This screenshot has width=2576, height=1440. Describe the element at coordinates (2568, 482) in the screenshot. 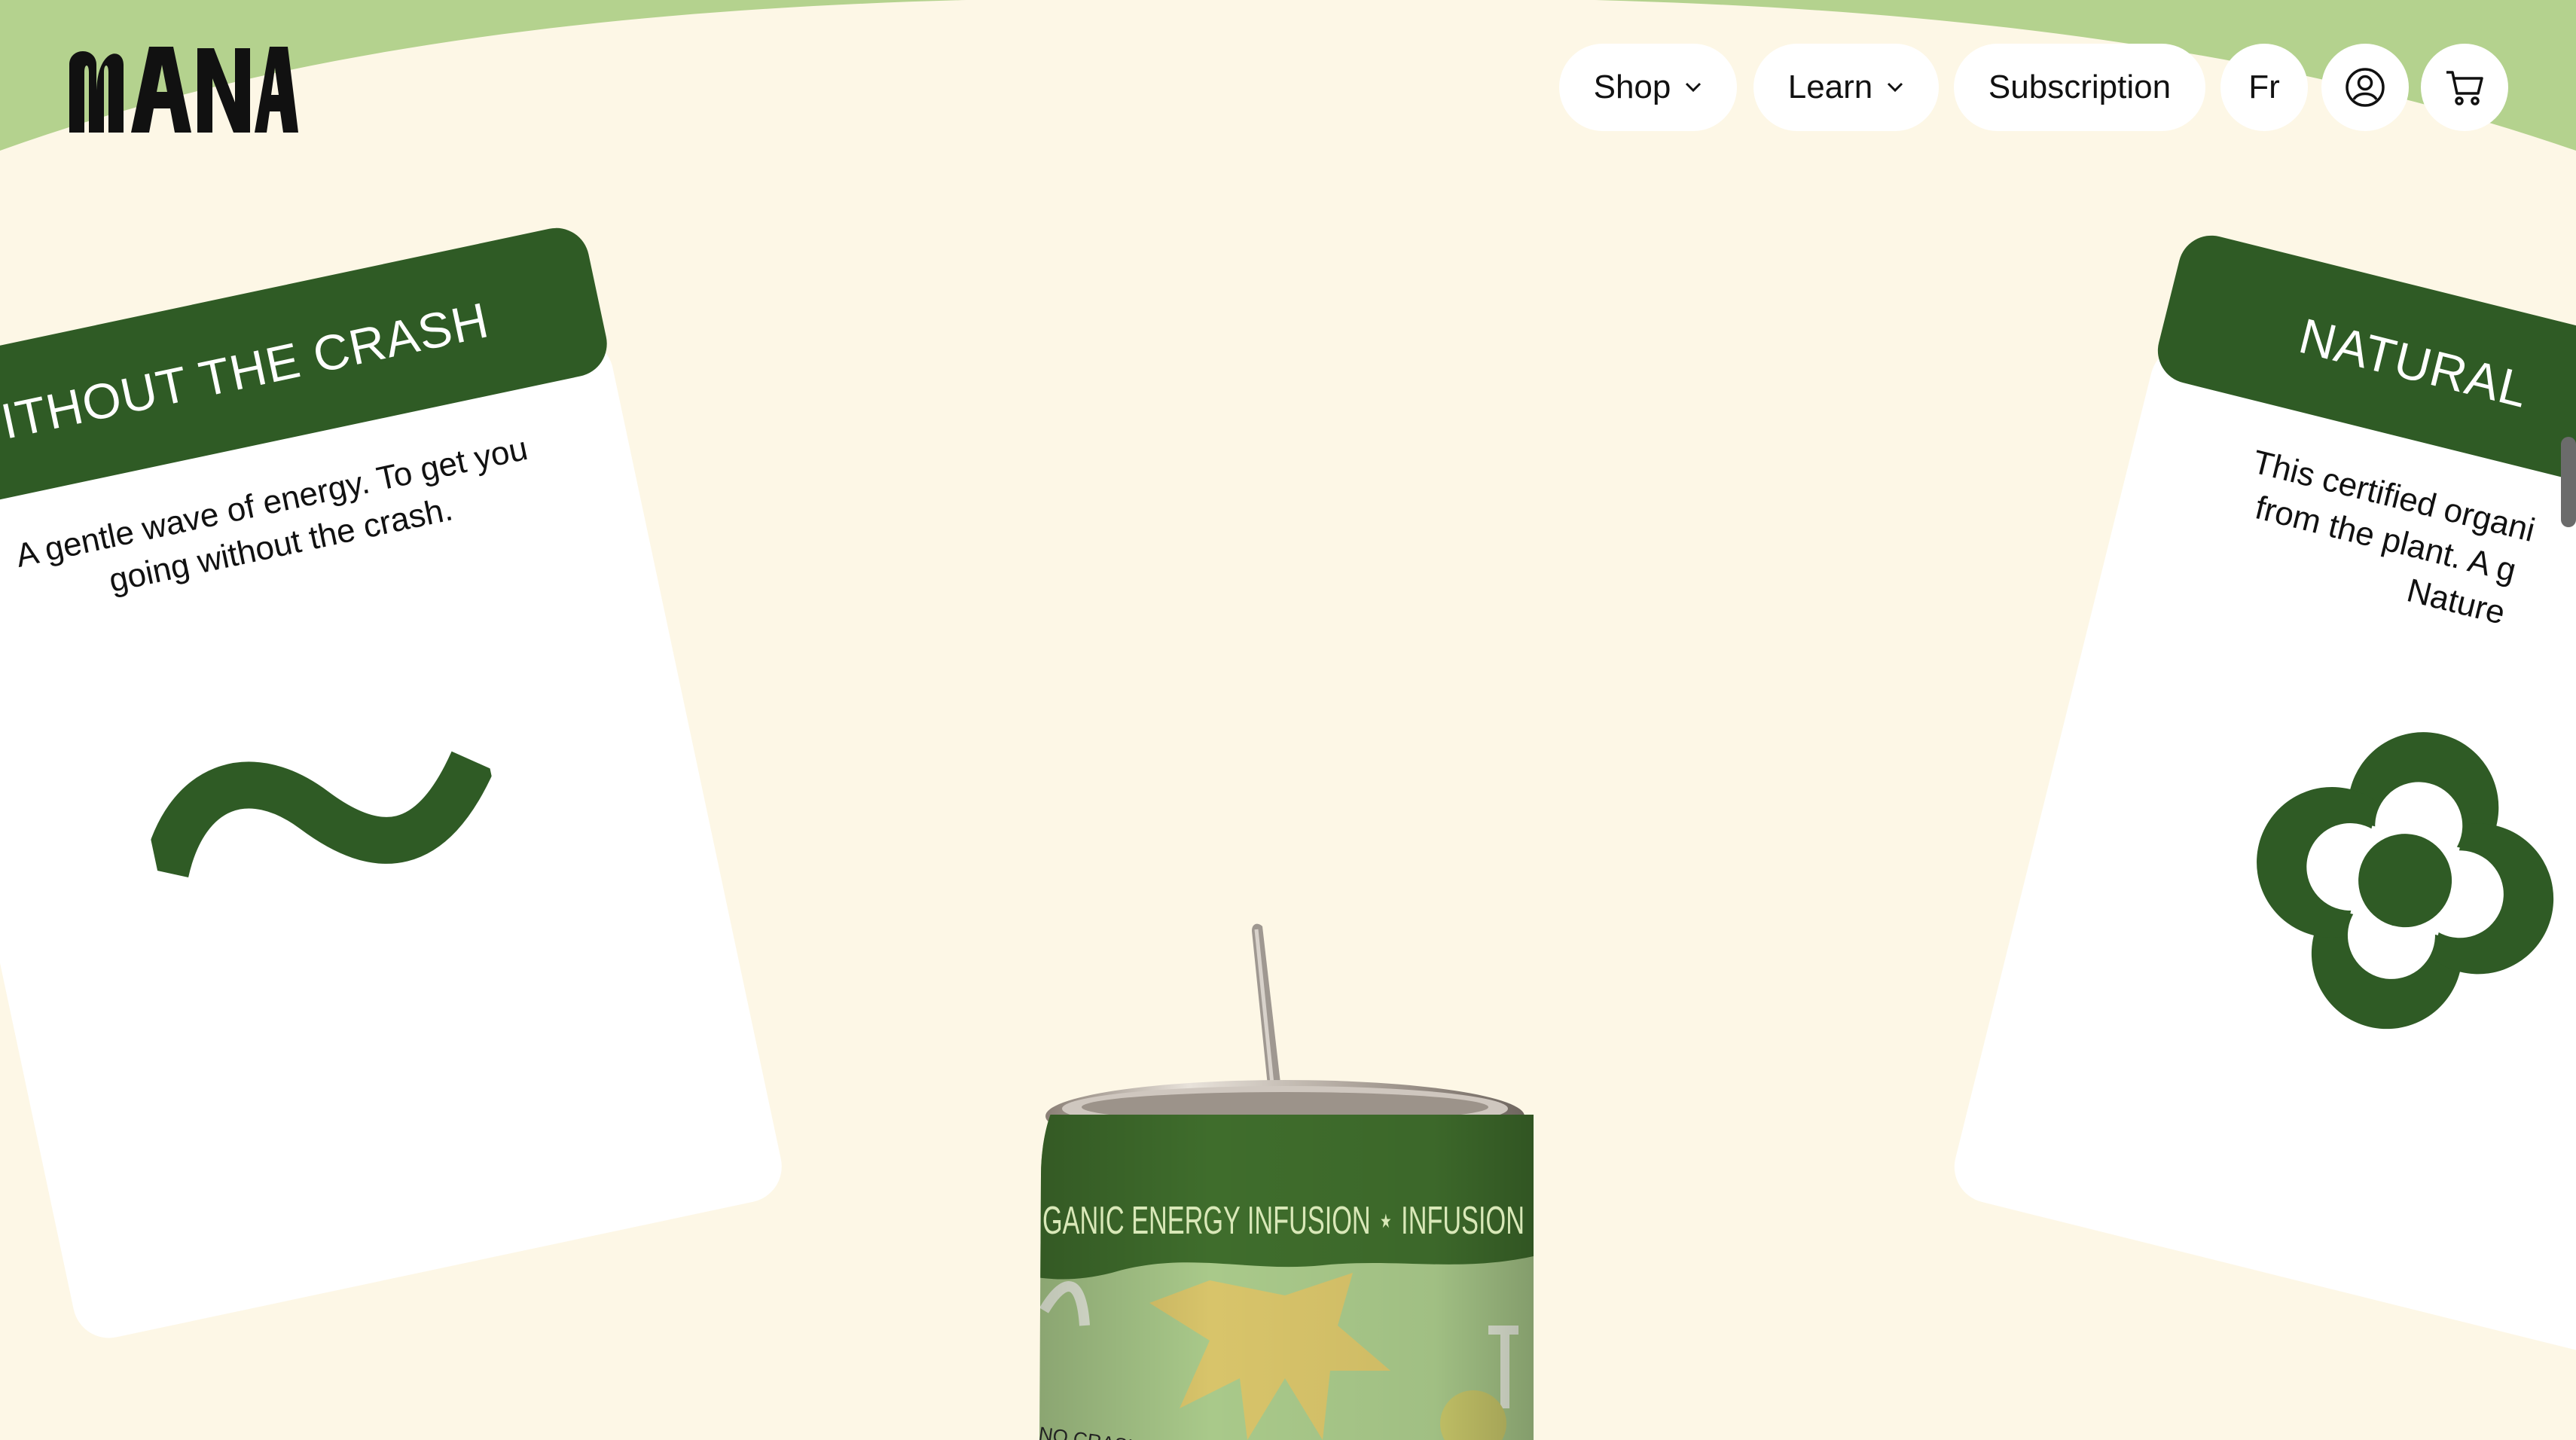

I see `scrollbar-thumb` at that location.